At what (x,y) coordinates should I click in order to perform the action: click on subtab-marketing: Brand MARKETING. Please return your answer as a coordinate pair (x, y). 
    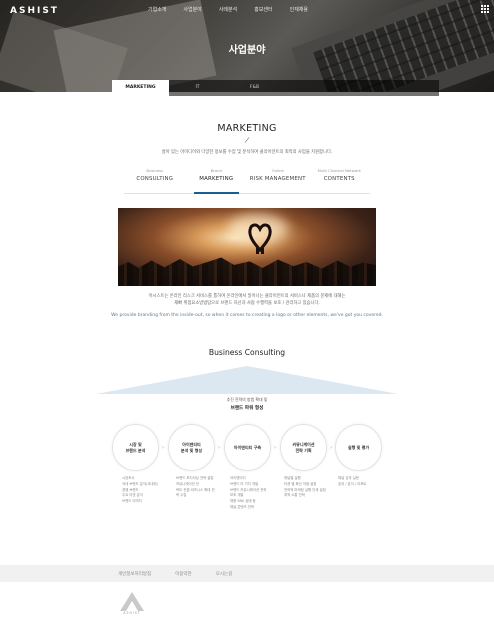
    Looking at the image, I should click on (217, 181).